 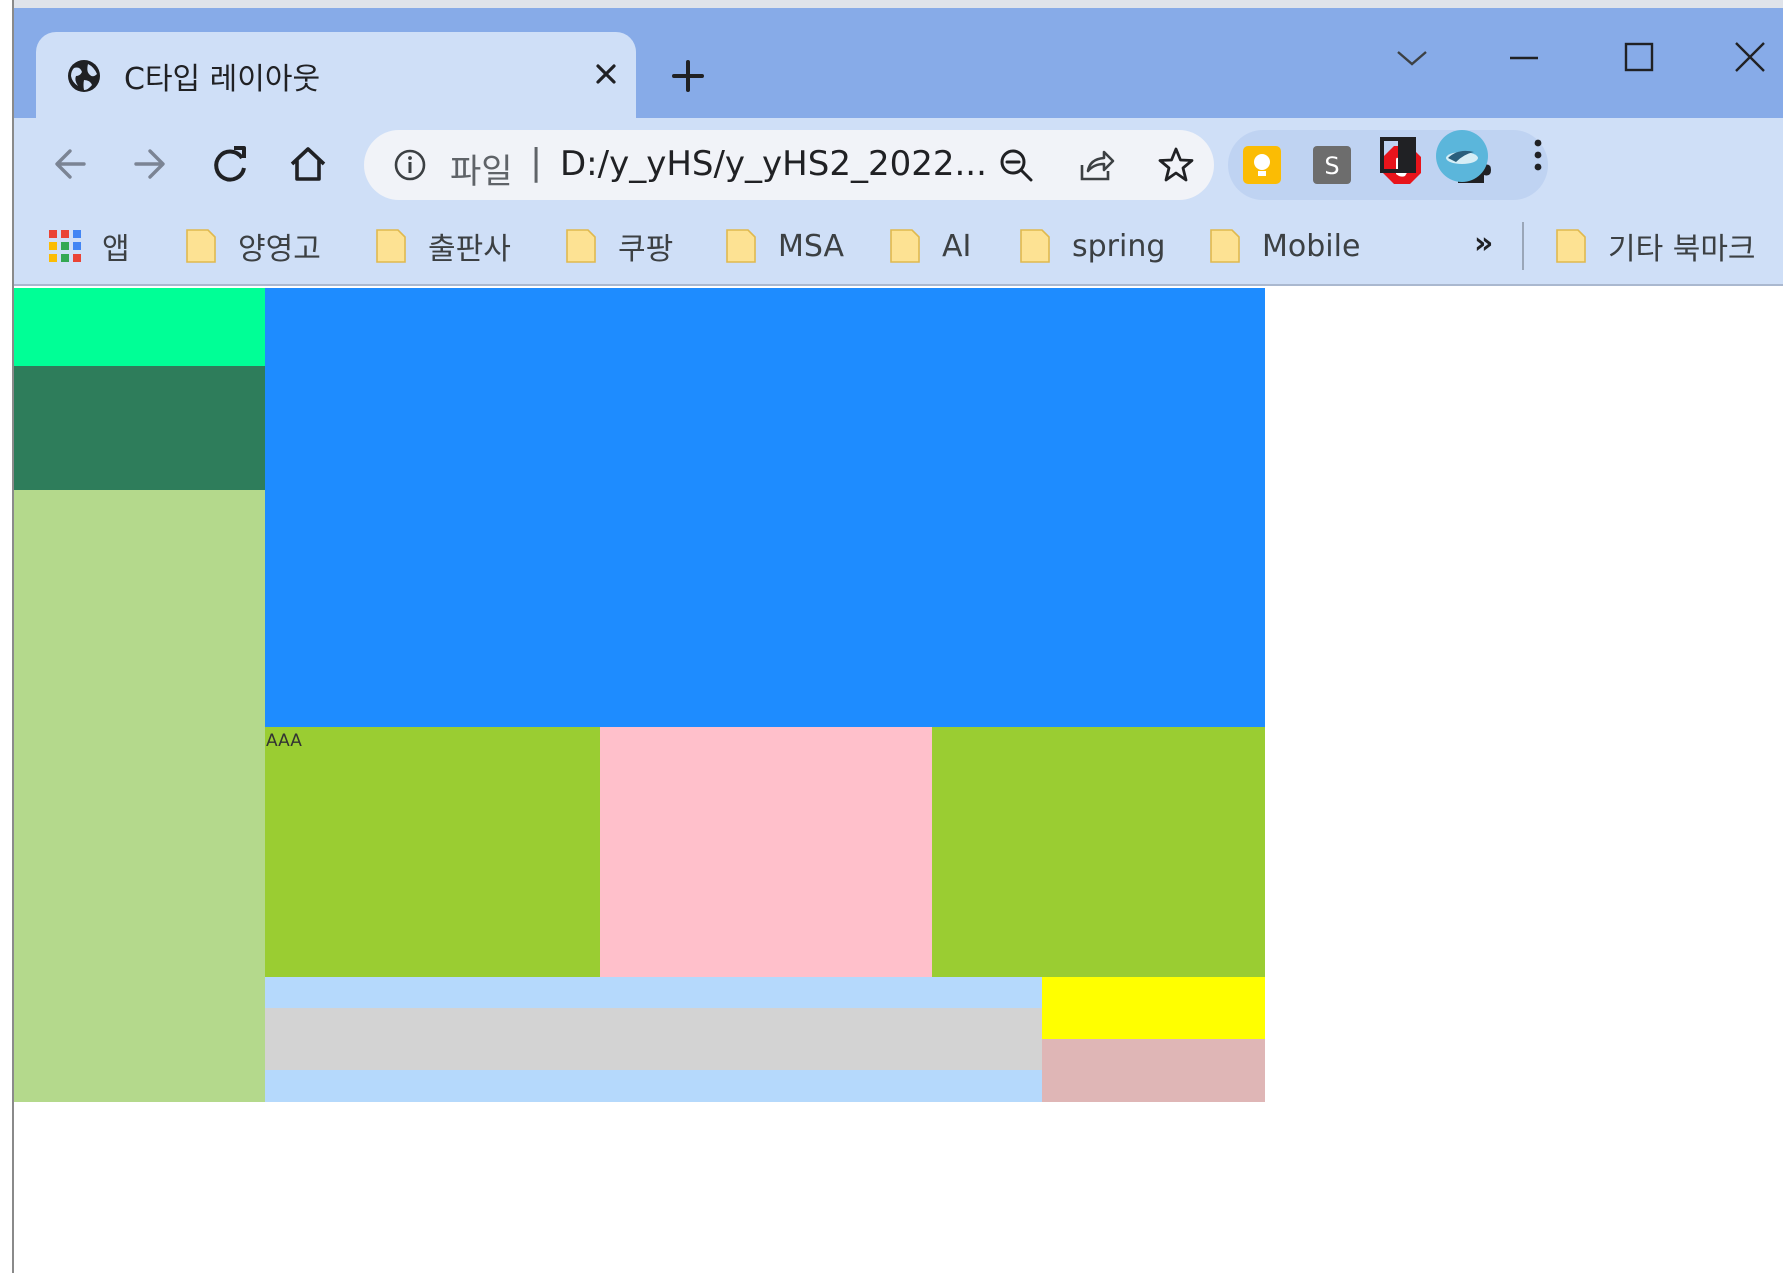 What do you see at coordinates (1176, 165) in the screenshot?
I see `bookmark-star-icon` at bounding box center [1176, 165].